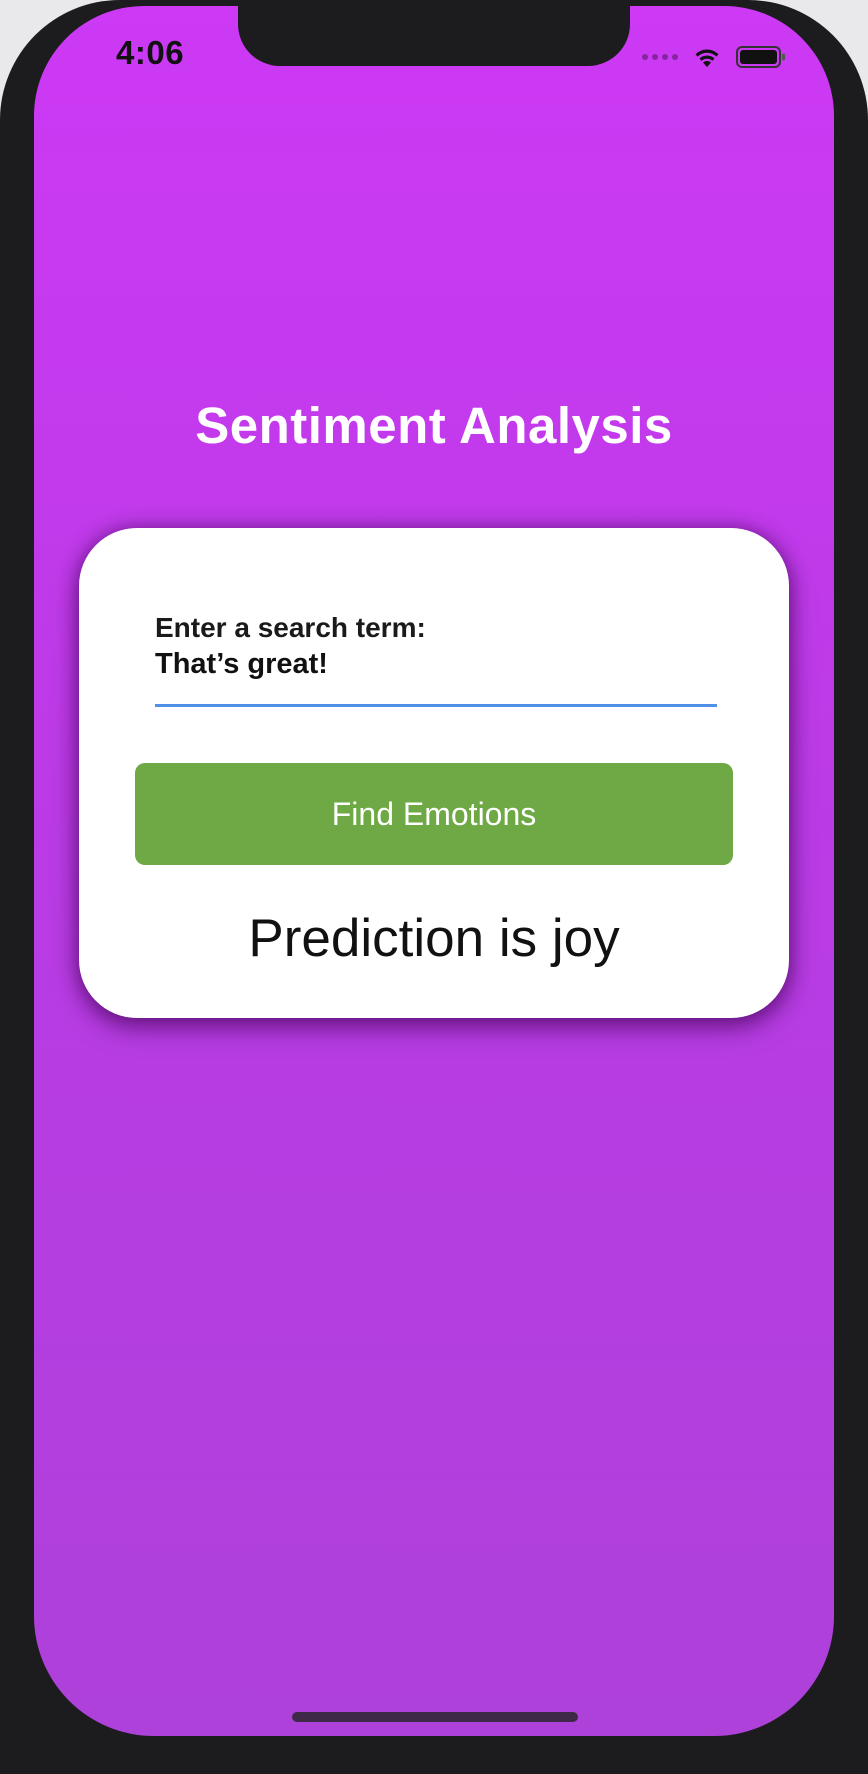 Image resolution: width=868 pixels, height=1774 pixels. What do you see at coordinates (435, 1717) in the screenshot?
I see `home-indicator` at bounding box center [435, 1717].